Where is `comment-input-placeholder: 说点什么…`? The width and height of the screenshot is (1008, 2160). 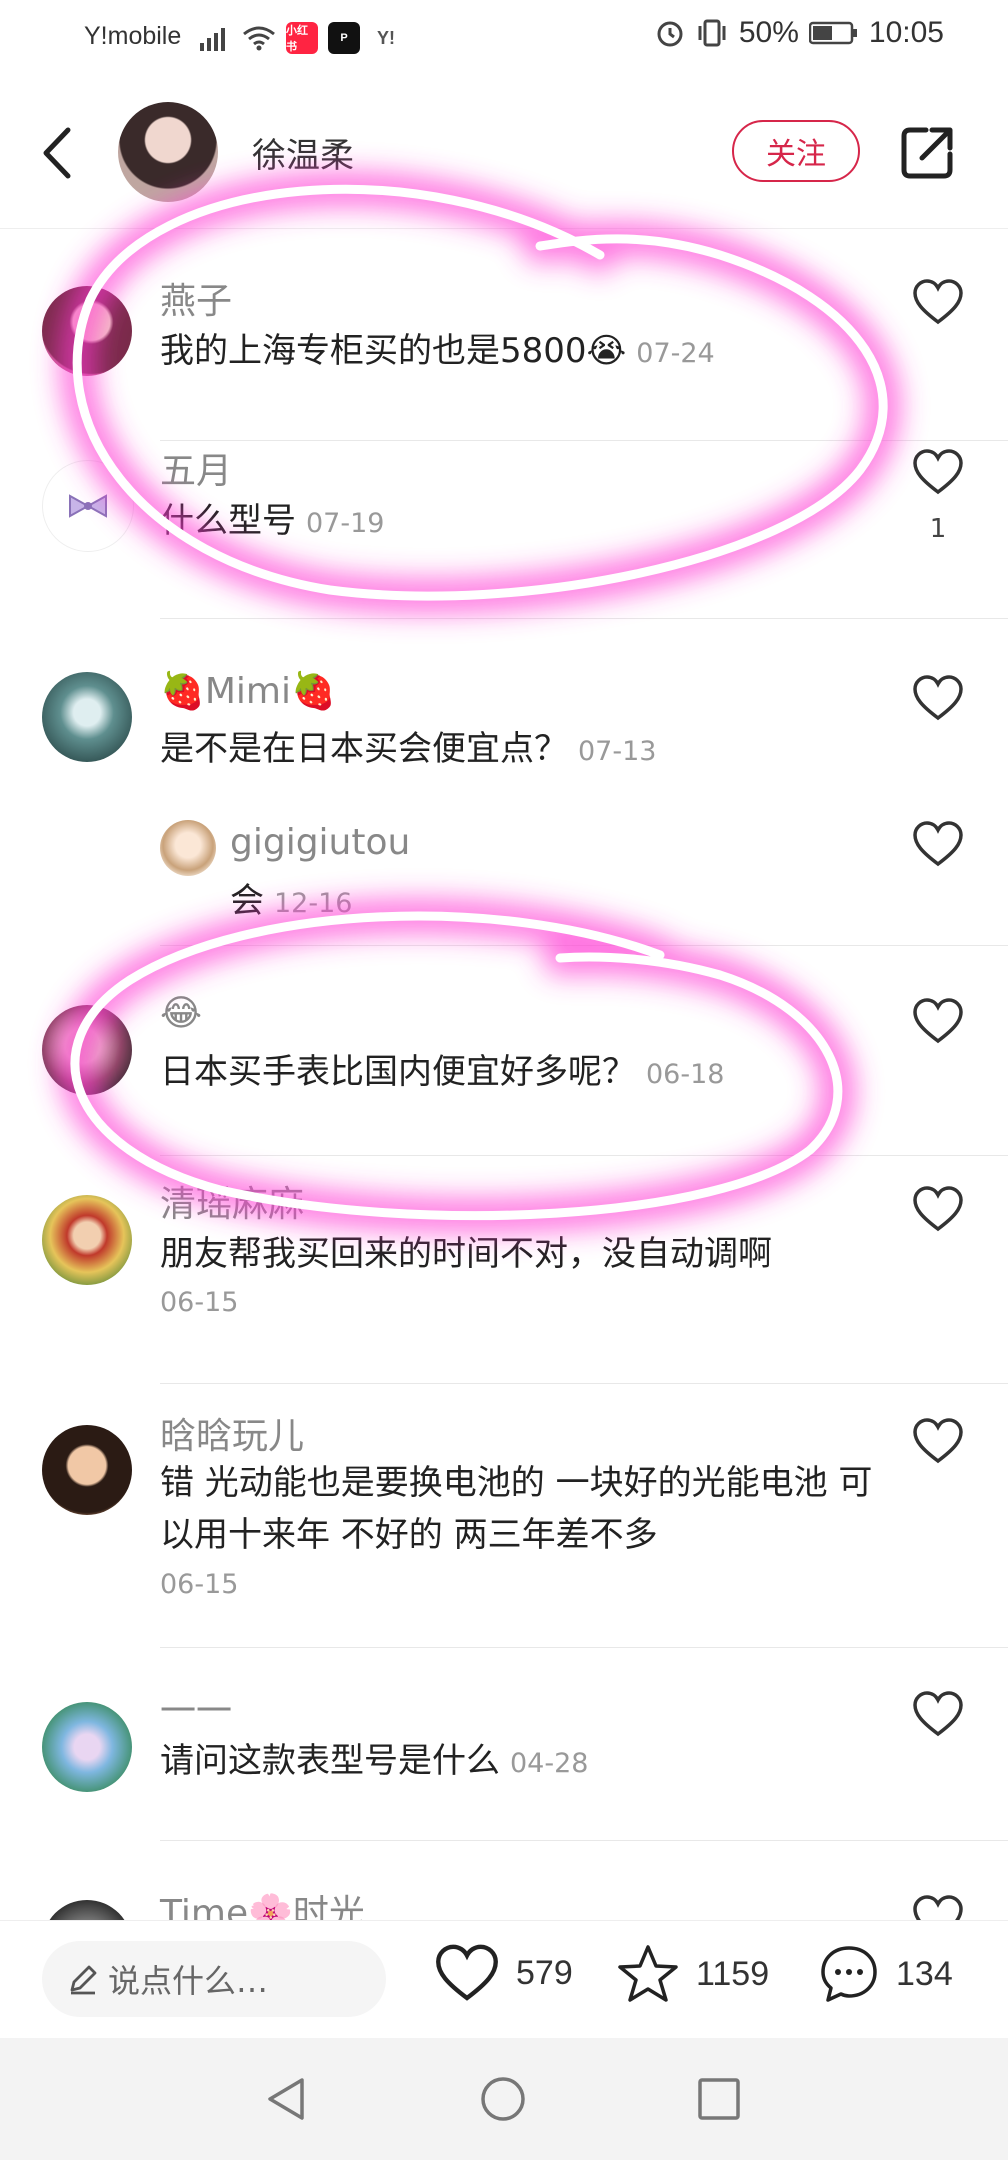
comment-input-placeholder: 说点什么… is located at coordinates (188, 1981).